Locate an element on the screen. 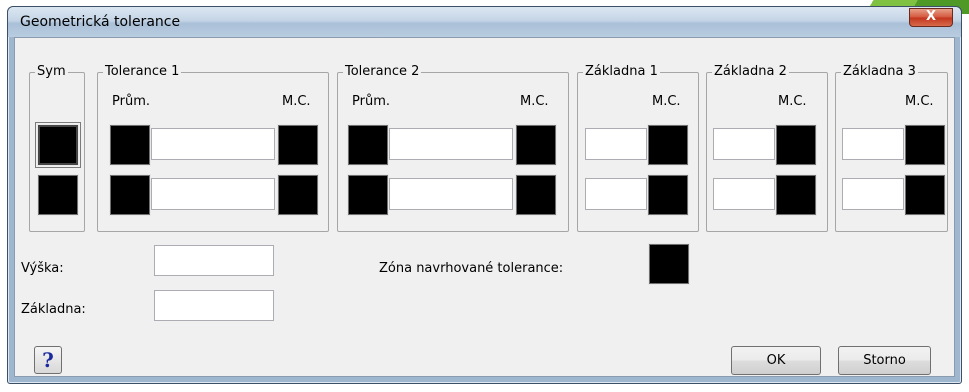  datum-label: Základna: is located at coordinates (53, 309).